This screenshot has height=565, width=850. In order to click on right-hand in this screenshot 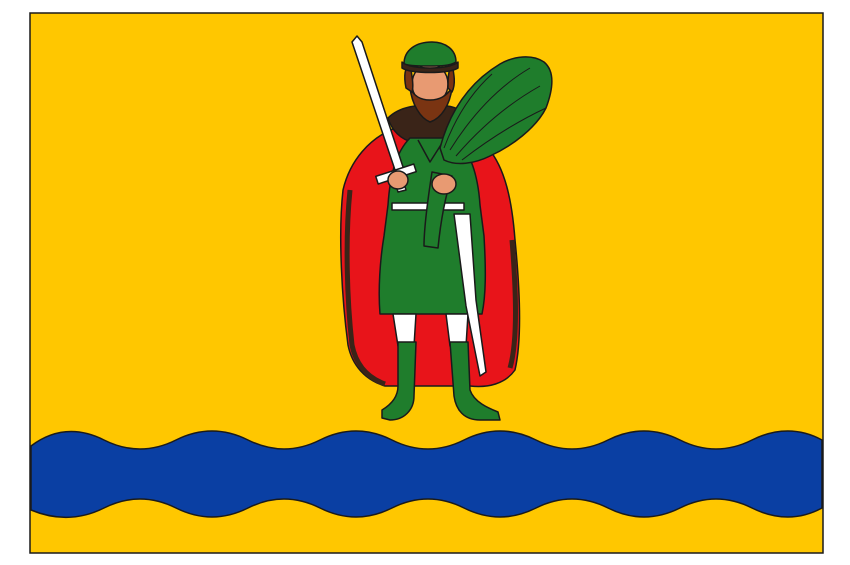, I will do `click(444, 184)`.